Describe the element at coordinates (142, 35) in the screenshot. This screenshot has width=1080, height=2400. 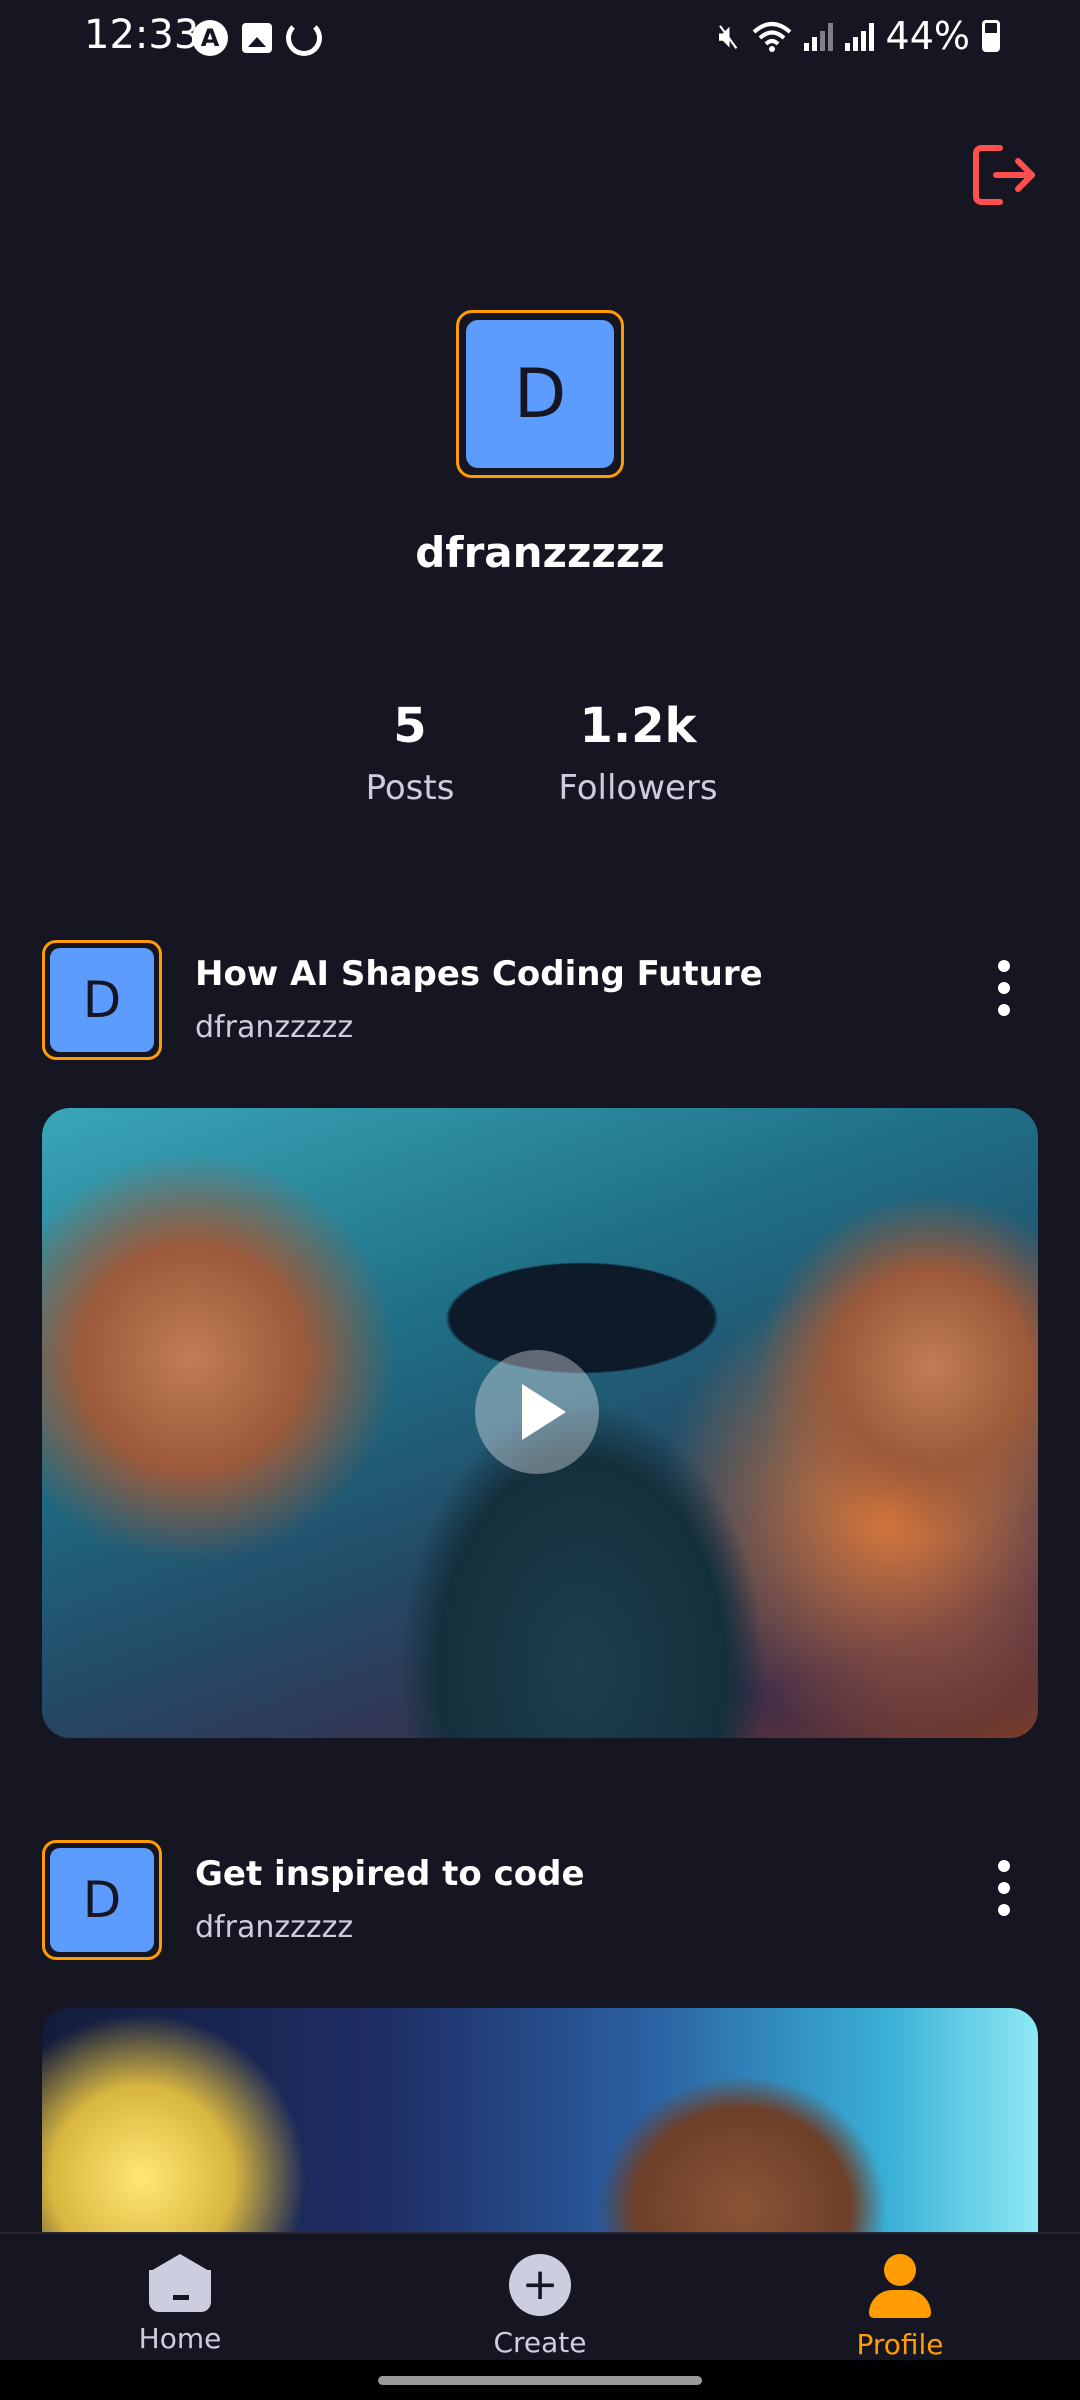
I see `status-time: 12:33` at that location.